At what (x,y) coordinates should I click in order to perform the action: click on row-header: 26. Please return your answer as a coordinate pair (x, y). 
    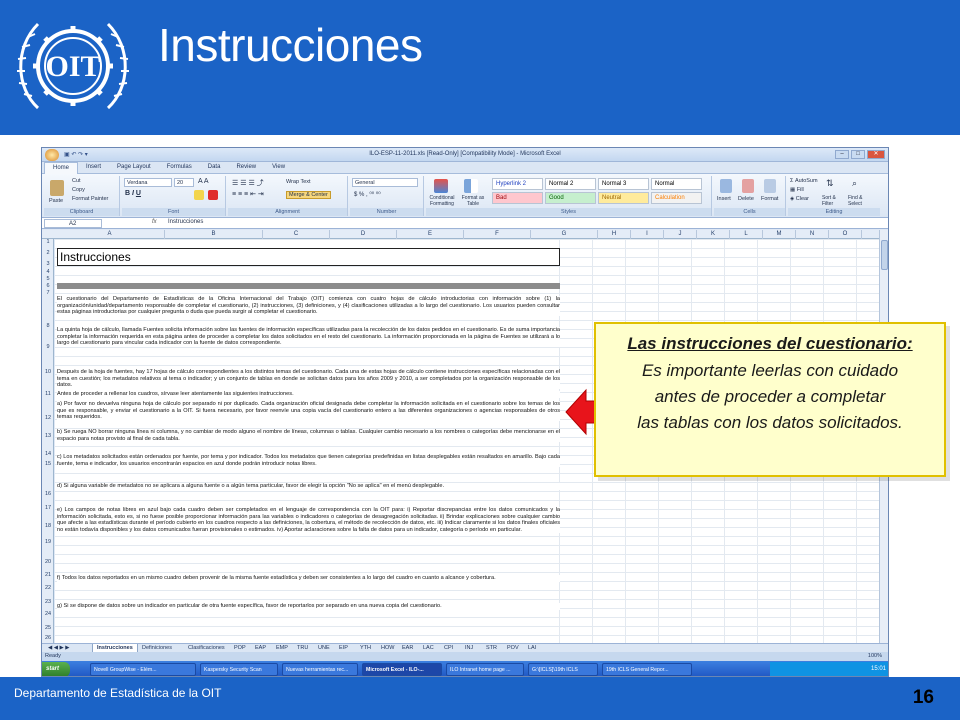
    Looking at the image, I should click on (48, 638).